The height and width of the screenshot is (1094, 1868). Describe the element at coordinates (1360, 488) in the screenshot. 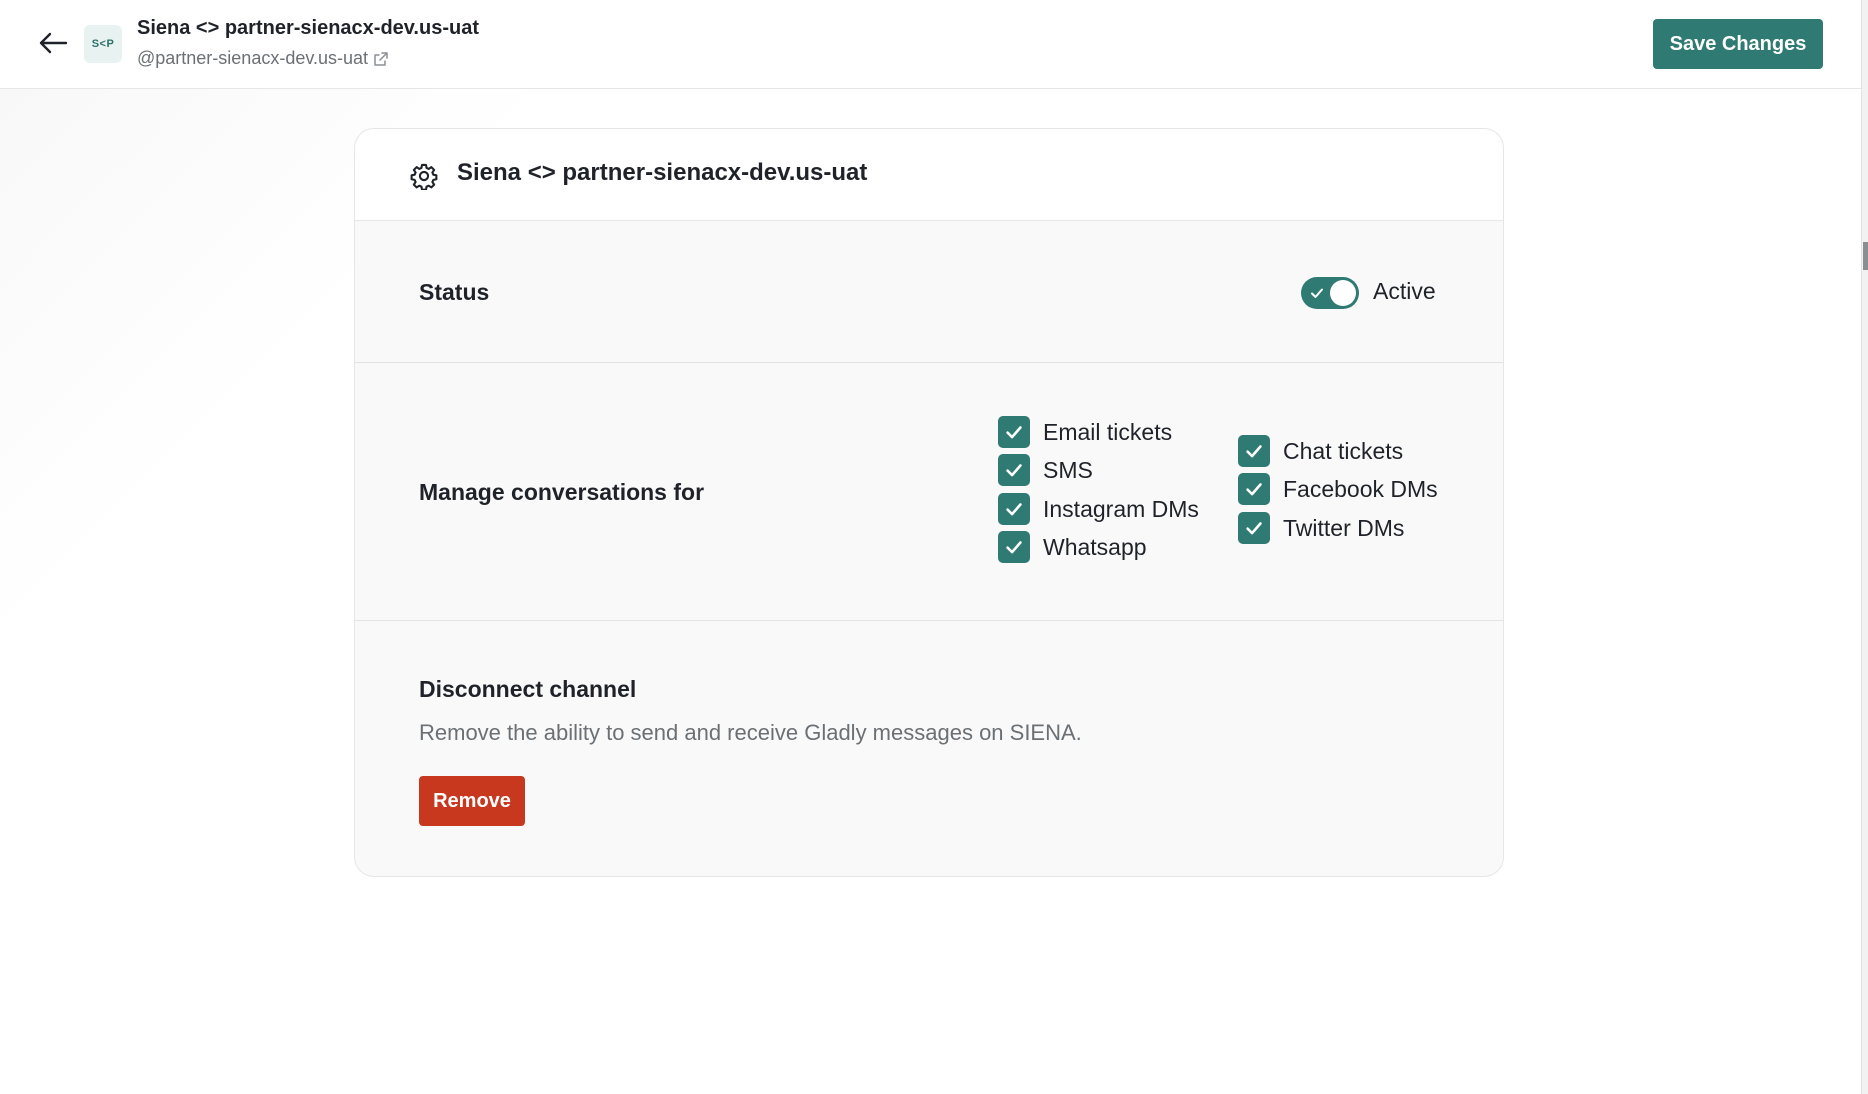

I see `checkbox-label: Facebook DMs` at that location.